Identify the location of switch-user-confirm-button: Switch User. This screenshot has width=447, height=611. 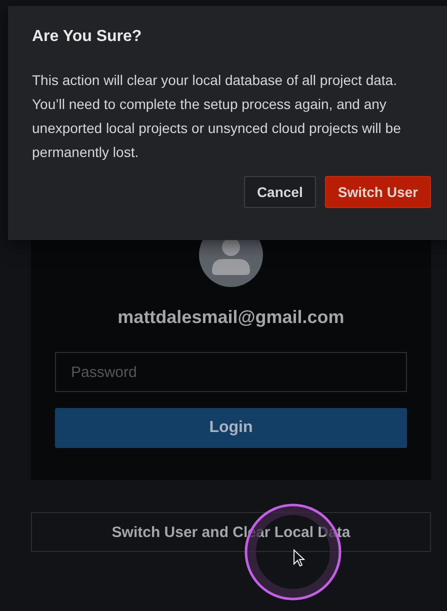
(377, 192).